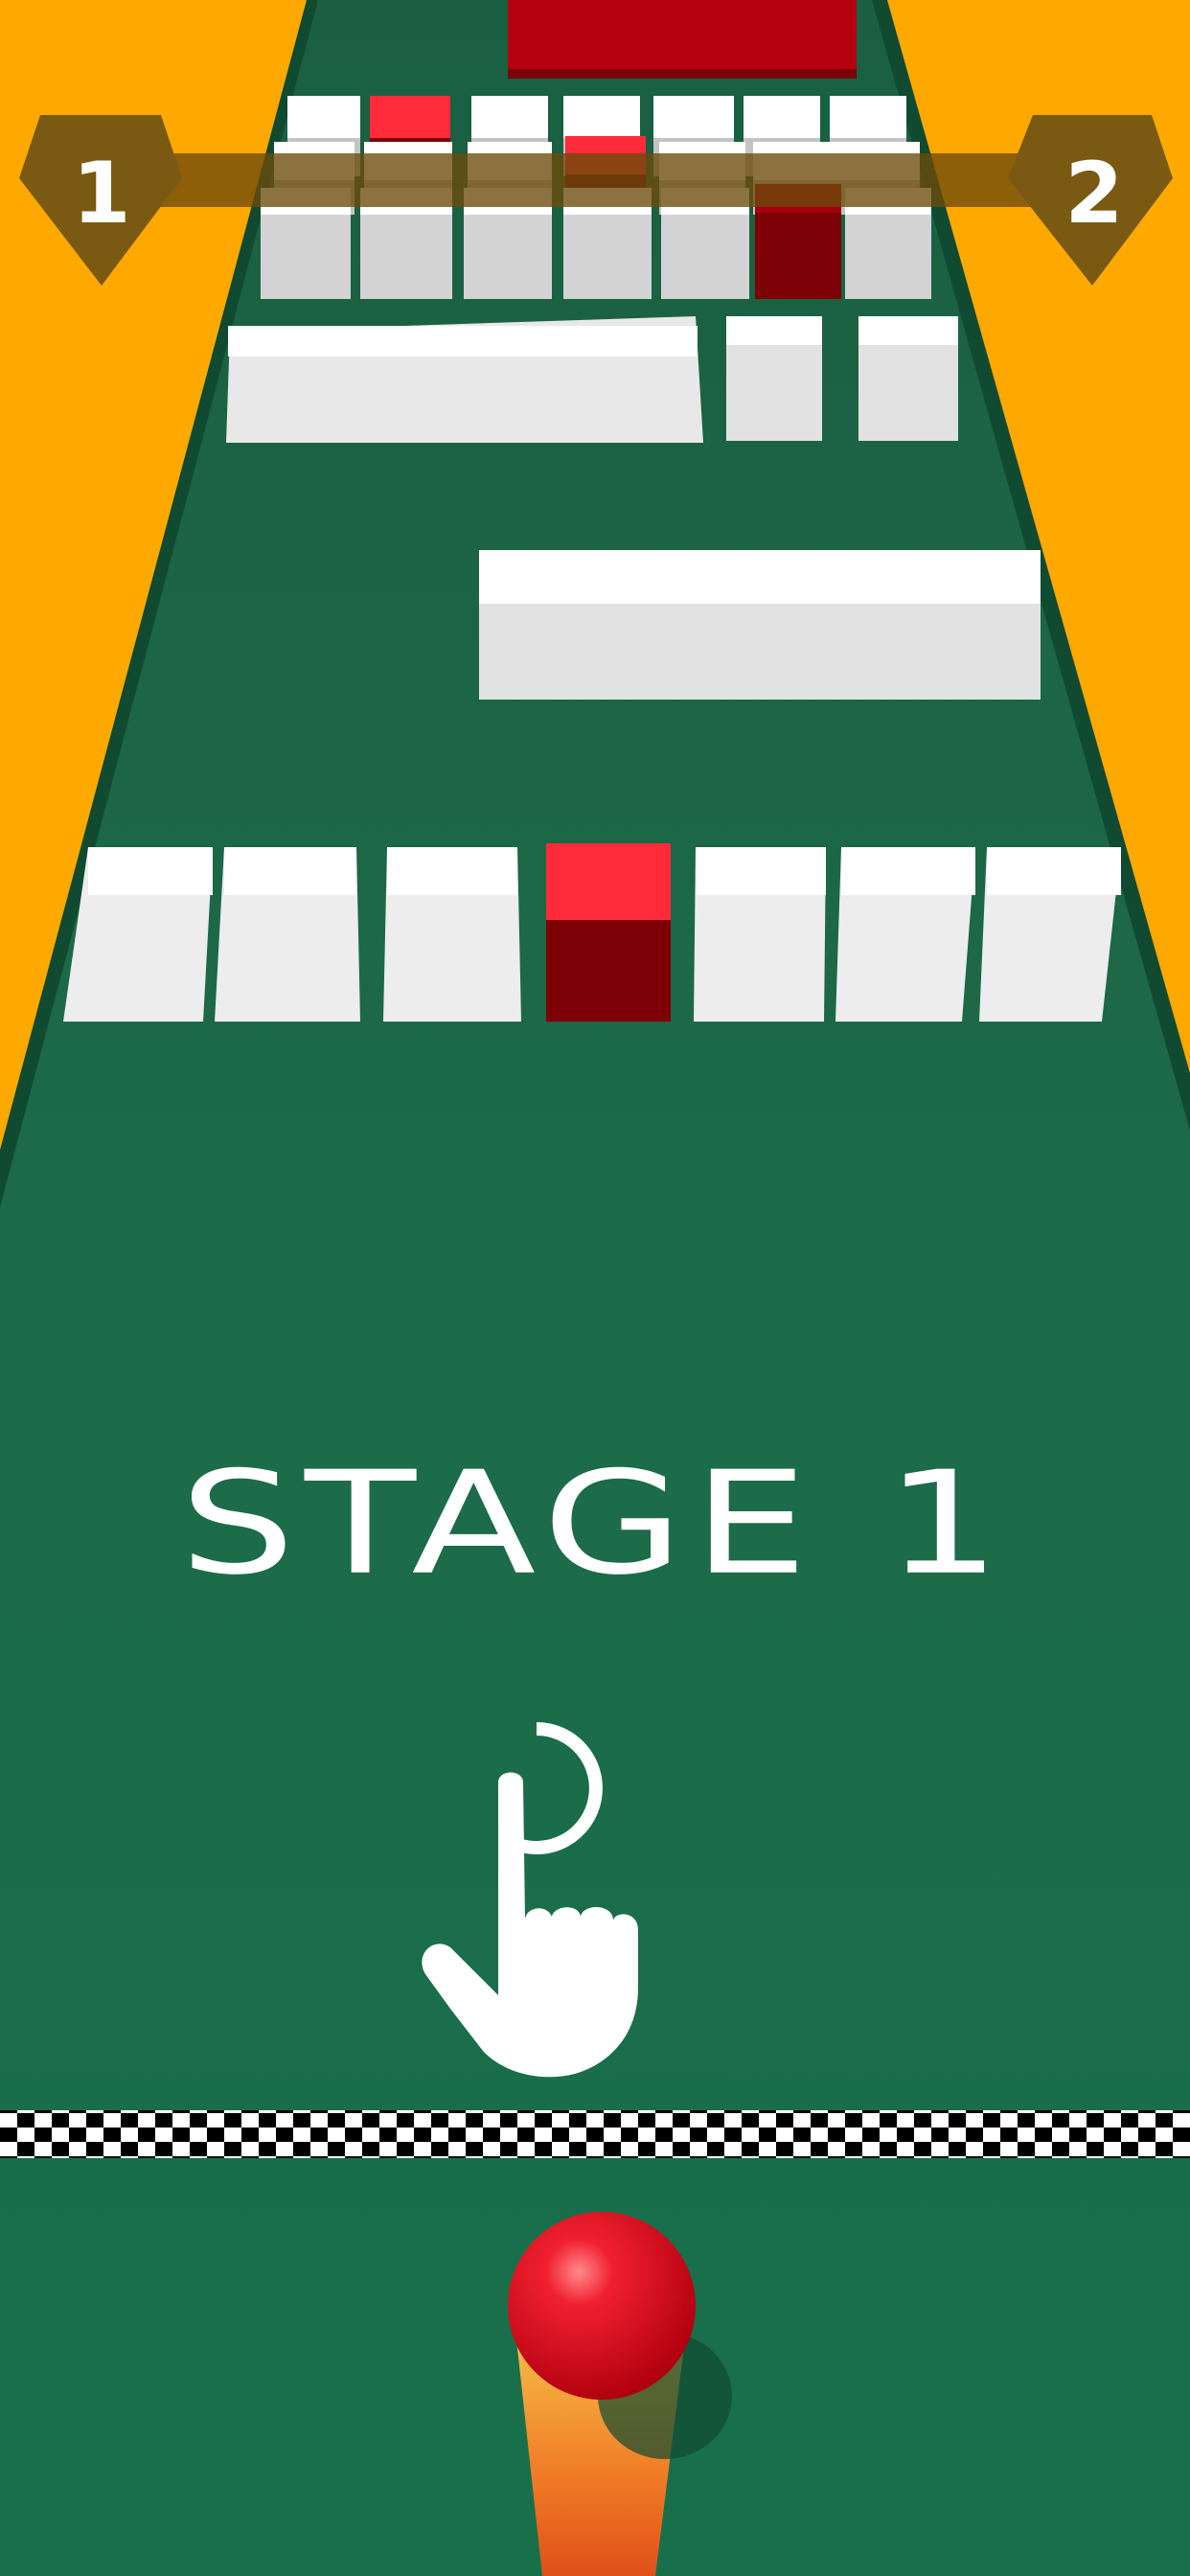  Describe the element at coordinates (595, 2134) in the screenshot. I see `finish-line` at that location.